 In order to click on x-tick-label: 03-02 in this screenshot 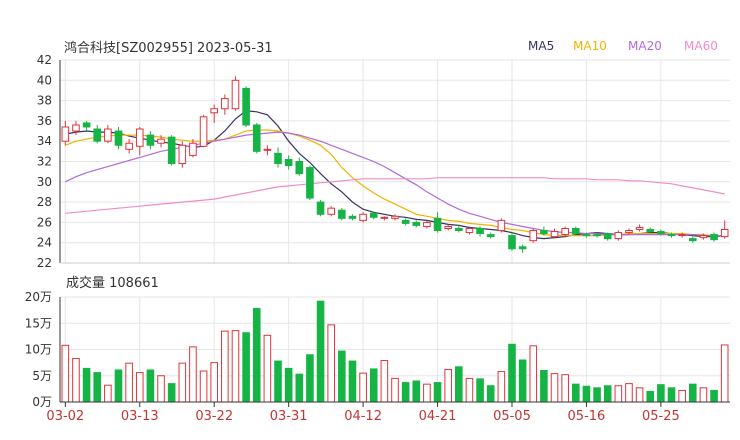, I will do `click(65, 416)`.